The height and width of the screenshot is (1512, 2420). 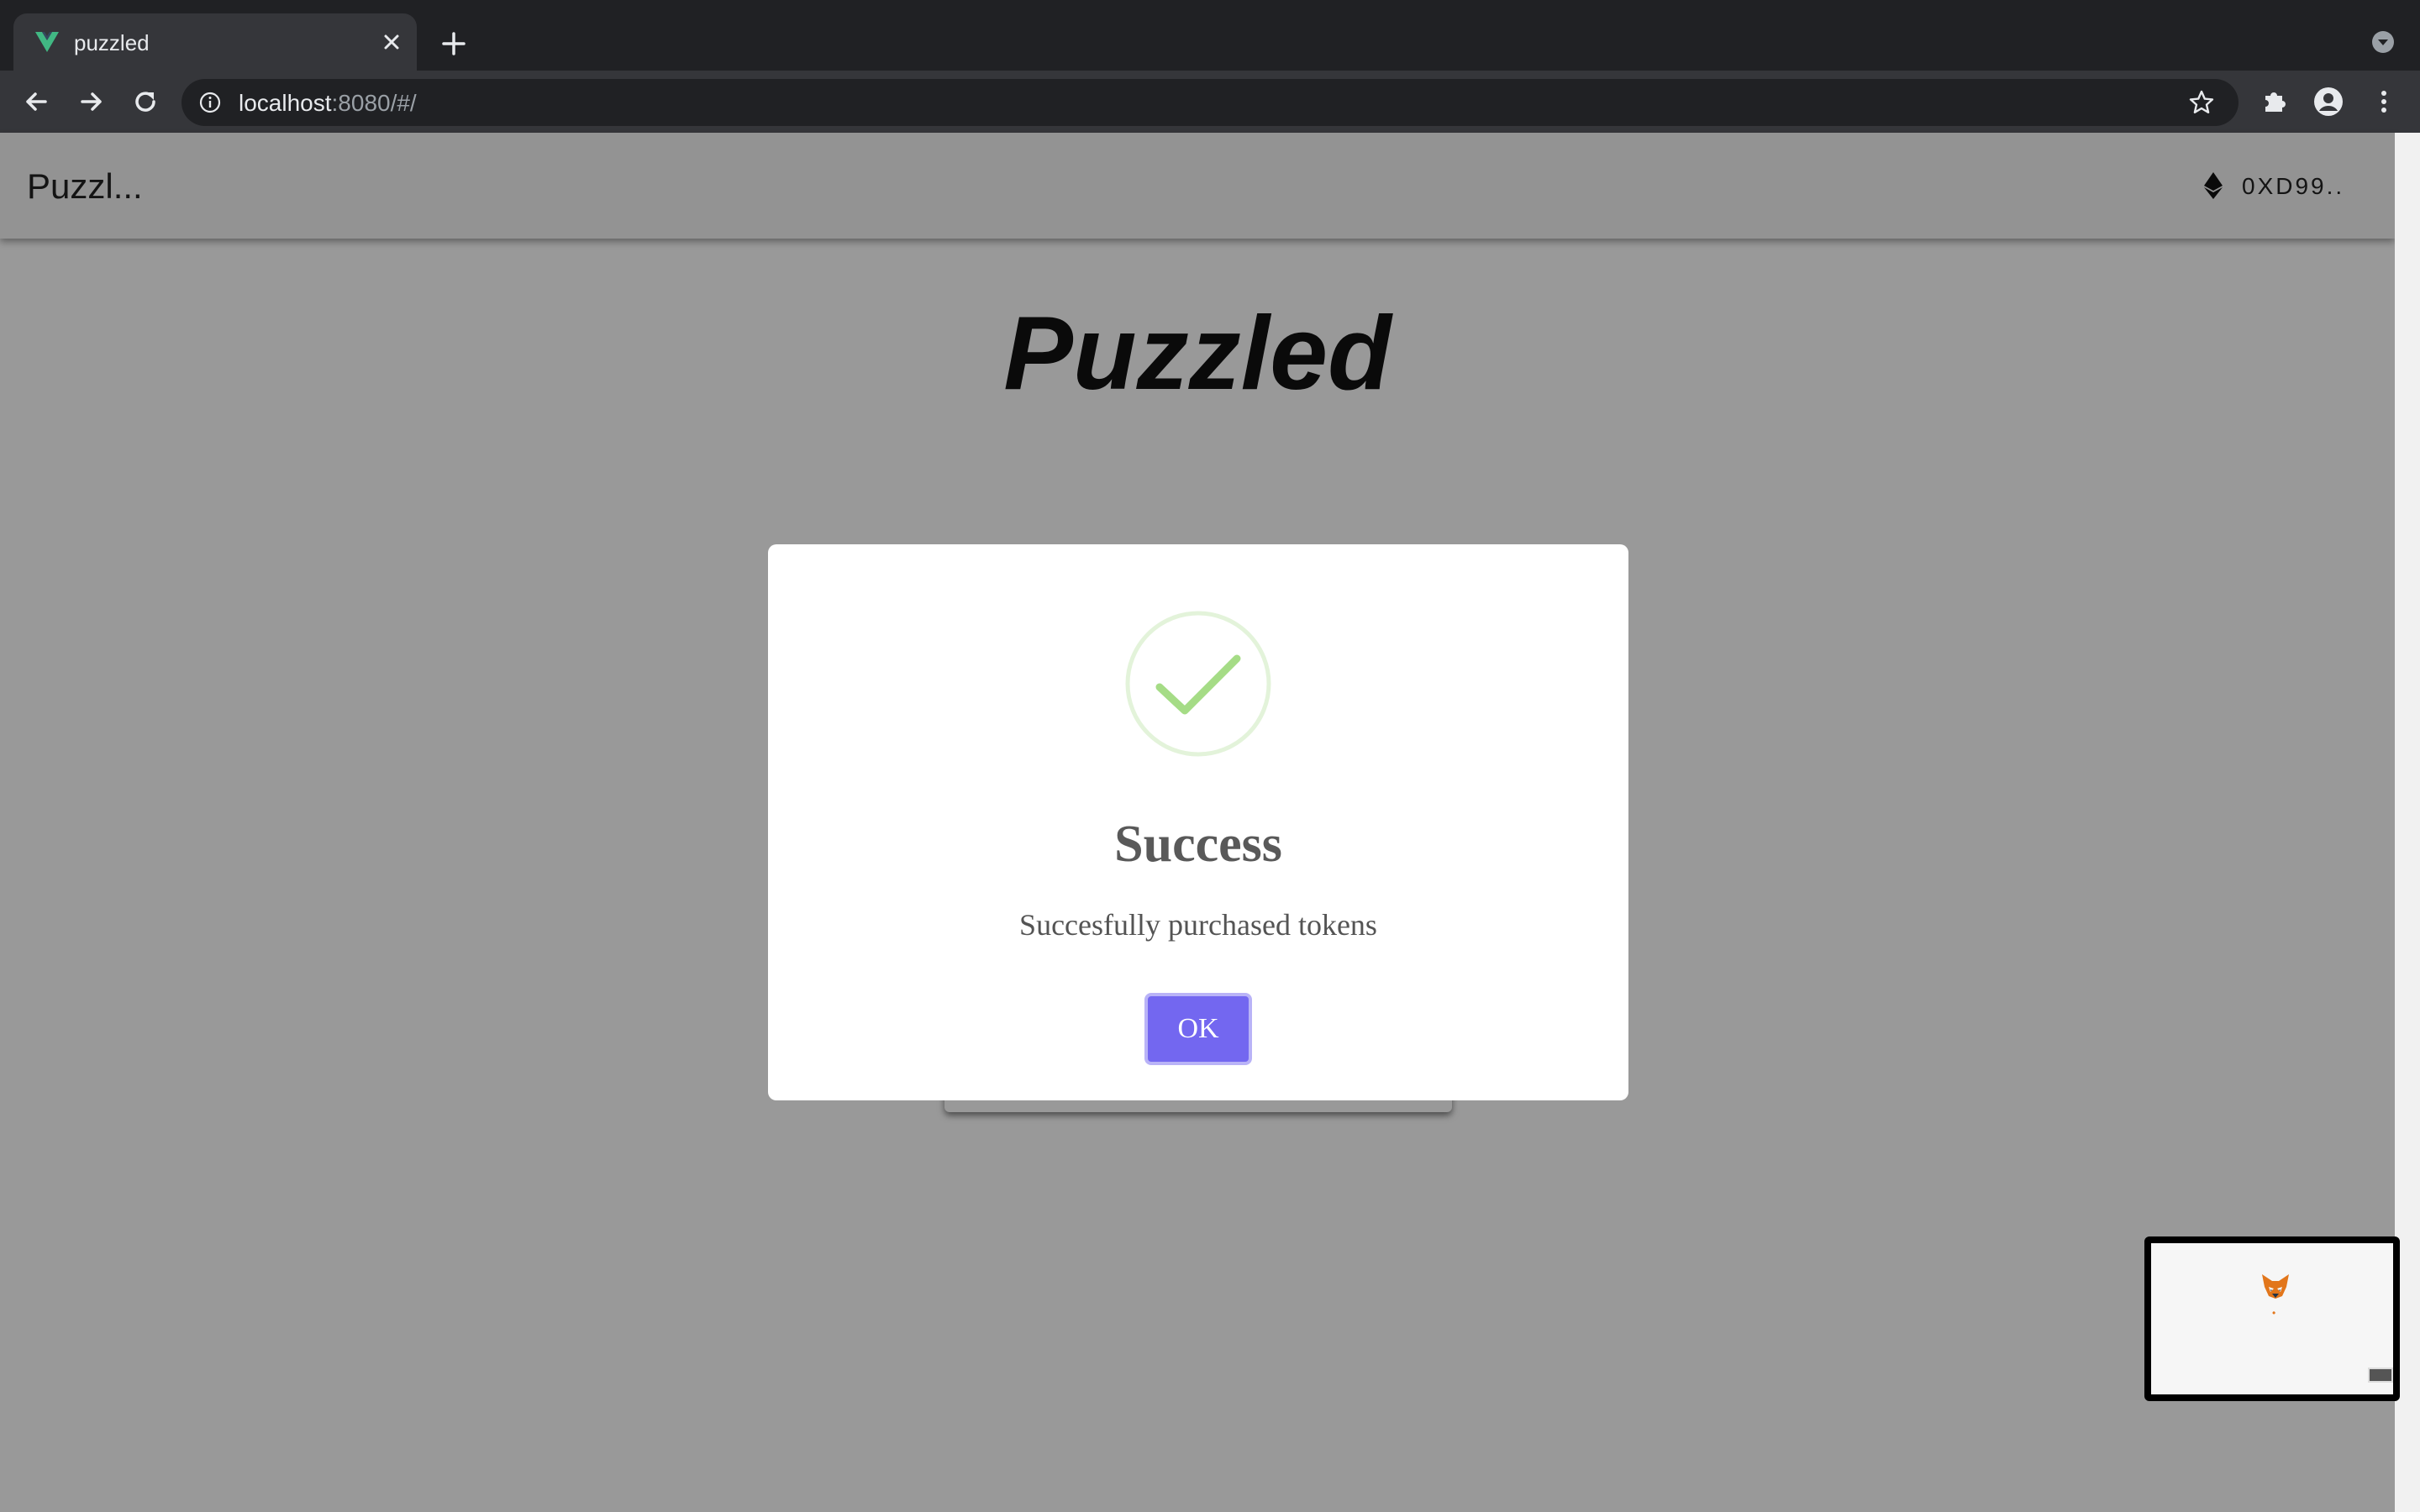 I want to click on success-dialog: Success Succesfully purchased tokens OK, so click(x=1198, y=822).